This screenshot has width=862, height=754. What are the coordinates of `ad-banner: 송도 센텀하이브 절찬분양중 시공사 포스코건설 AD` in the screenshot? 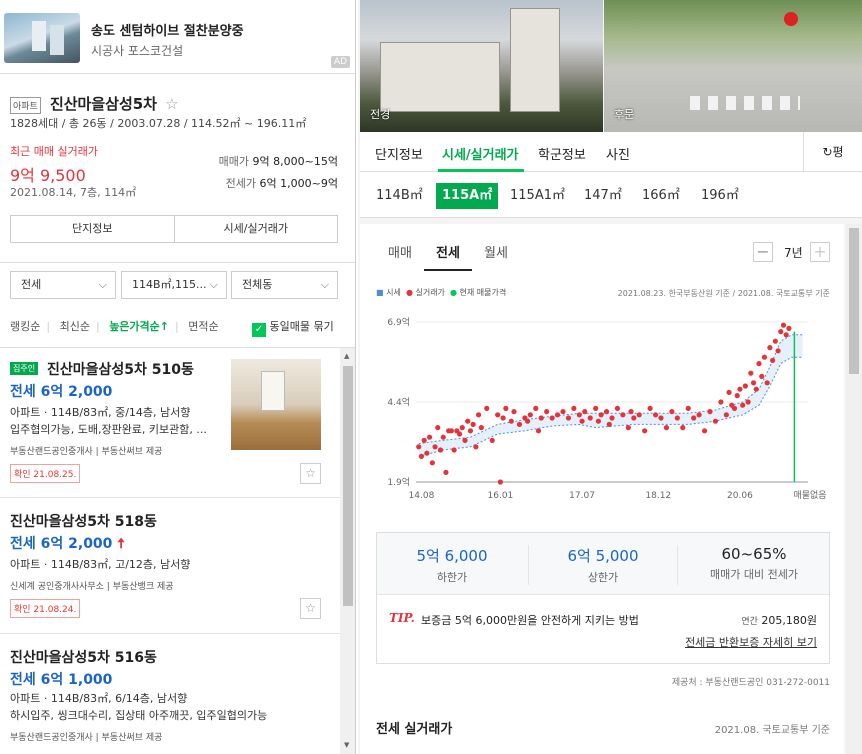 It's located at (177, 37).